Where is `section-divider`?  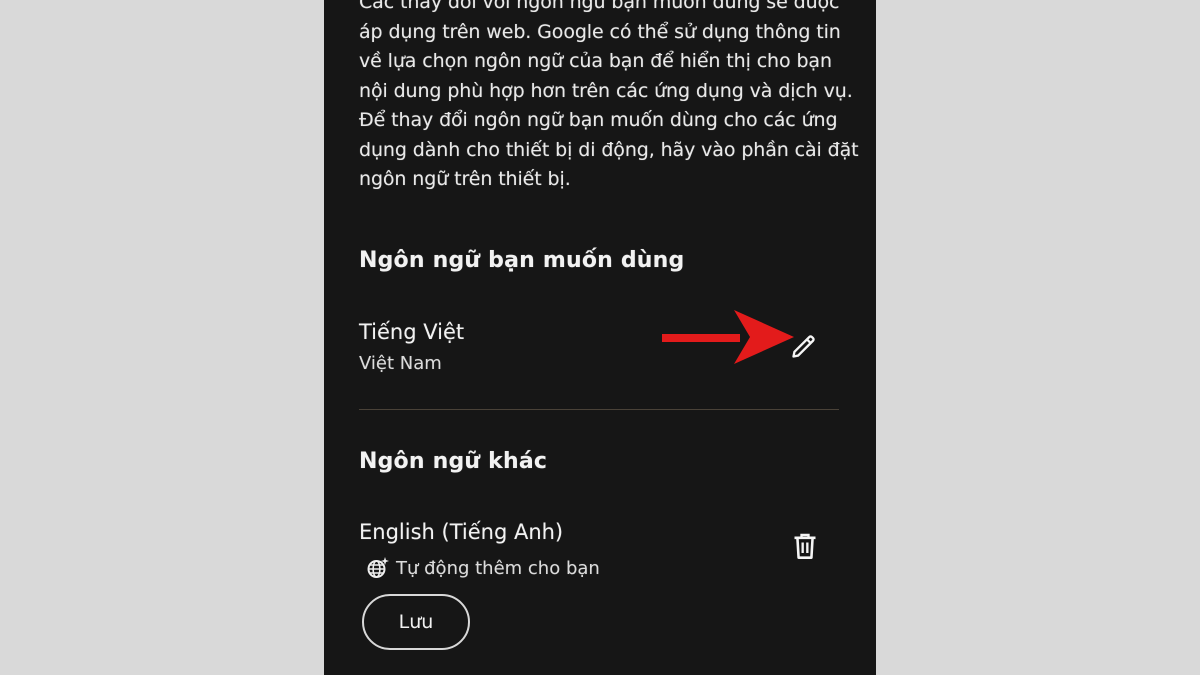
section-divider is located at coordinates (599, 409).